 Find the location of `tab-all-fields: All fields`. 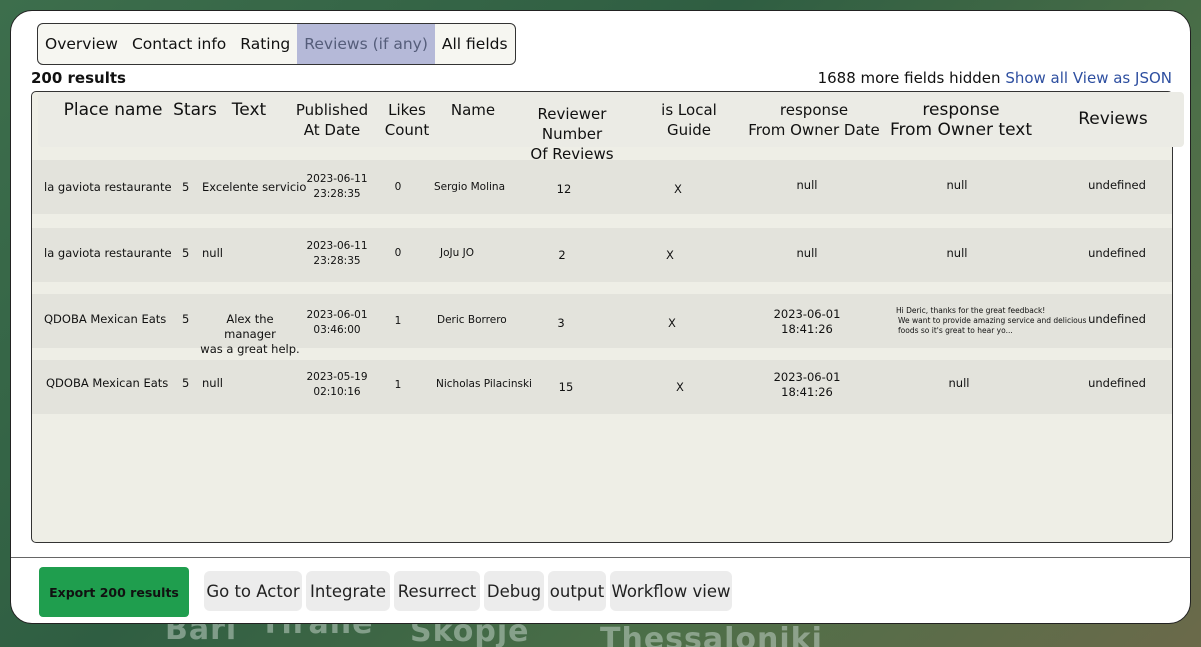

tab-all-fields: All fields is located at coordinates (475, 44).